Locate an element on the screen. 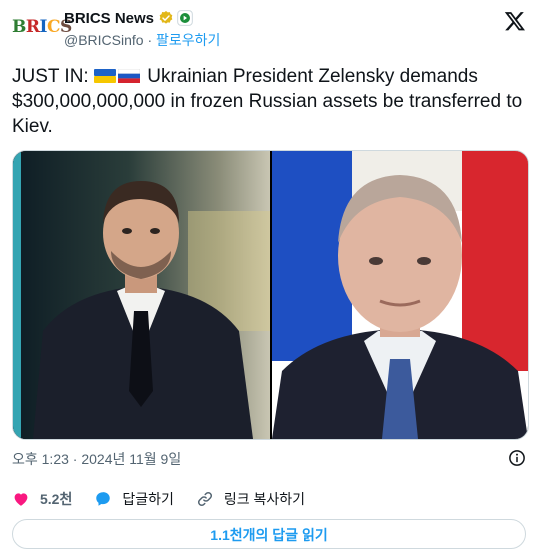  reply-button: 답글하기 is located at coordinates (134, 499).